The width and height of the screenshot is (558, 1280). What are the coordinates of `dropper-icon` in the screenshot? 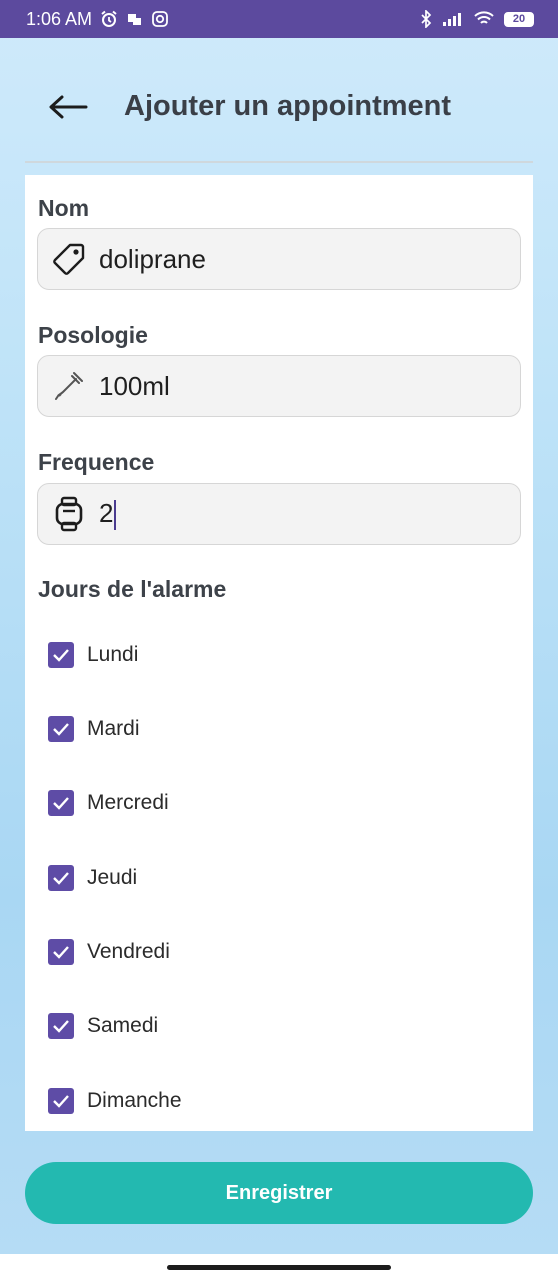 It's located at (69, 386).